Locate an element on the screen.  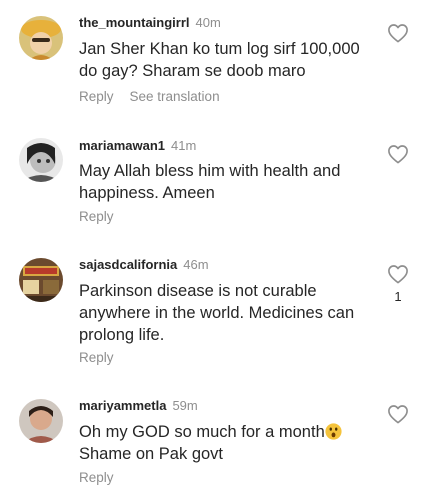
comment-username: sajasdcalifornia 46m is located at coordinates (144, 264).